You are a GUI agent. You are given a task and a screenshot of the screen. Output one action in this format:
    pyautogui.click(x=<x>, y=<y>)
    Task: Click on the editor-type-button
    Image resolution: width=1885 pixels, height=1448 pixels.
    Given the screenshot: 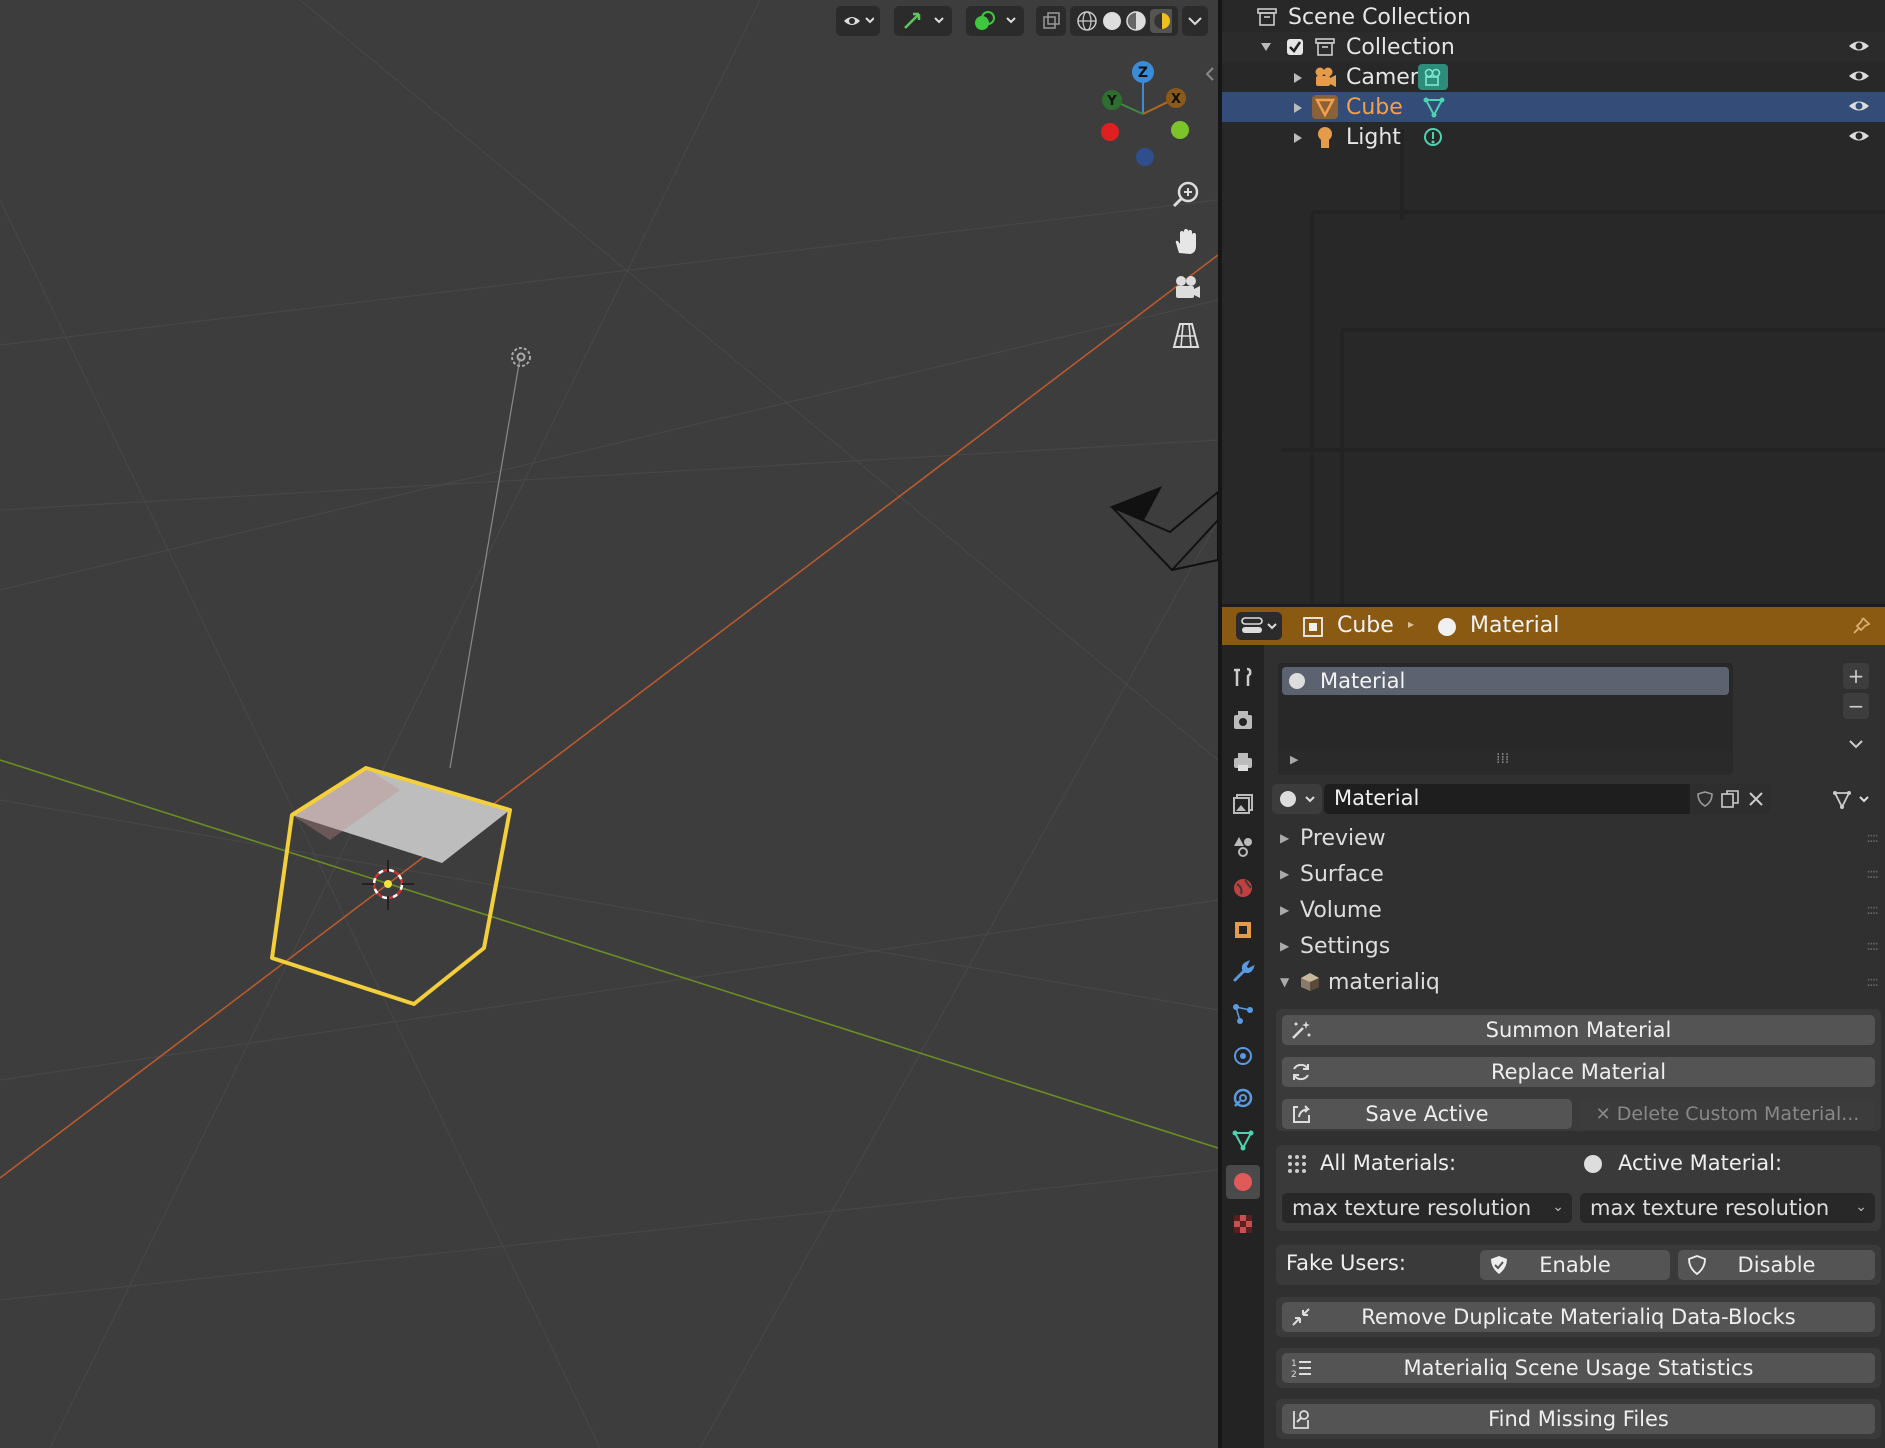 What is the action you would take?
    pyautogui.click(x=1259, y=626)
    